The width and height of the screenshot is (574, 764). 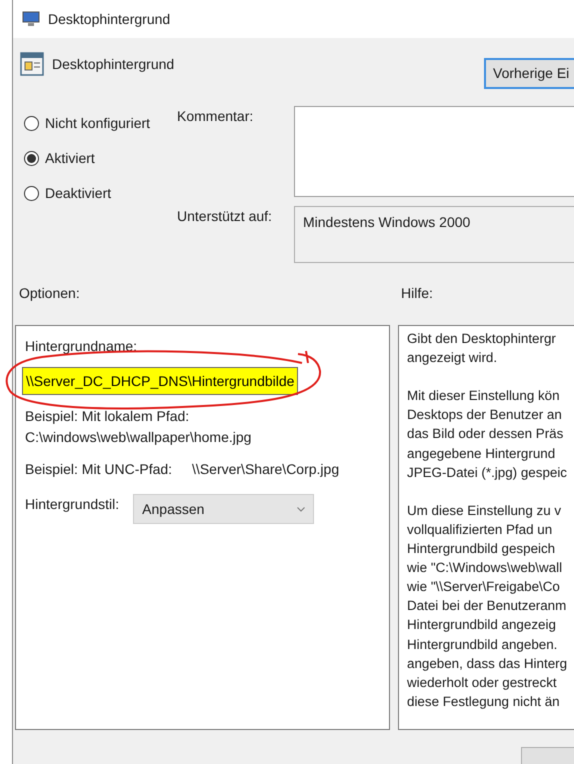 What do you see at coordinates (109, 19) in the screenshot?
I see `window-title: Desktophintergrund` at bounding box center [109, 19].